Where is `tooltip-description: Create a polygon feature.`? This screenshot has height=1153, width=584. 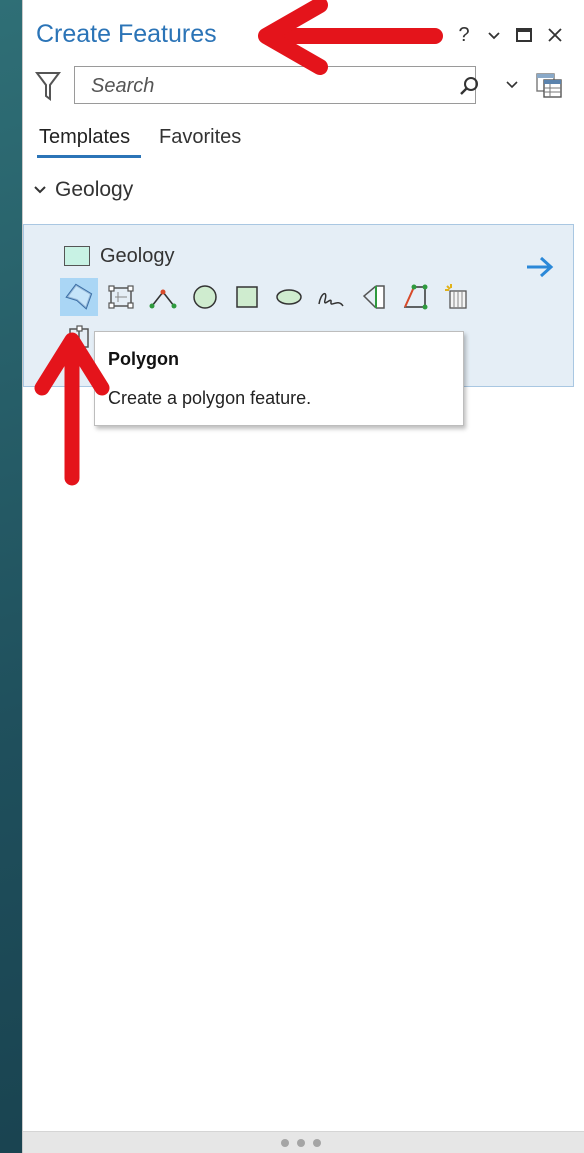 tooltip-description: Create a polygon feature. is located at coordinates (210, 398).